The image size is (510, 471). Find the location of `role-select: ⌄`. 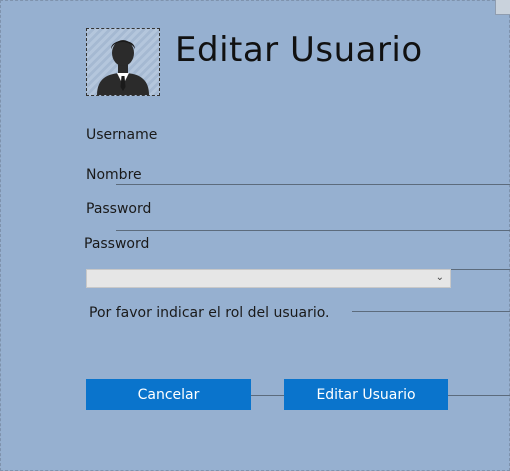

role-select: ⌄ is located at coordinates (268, 278).